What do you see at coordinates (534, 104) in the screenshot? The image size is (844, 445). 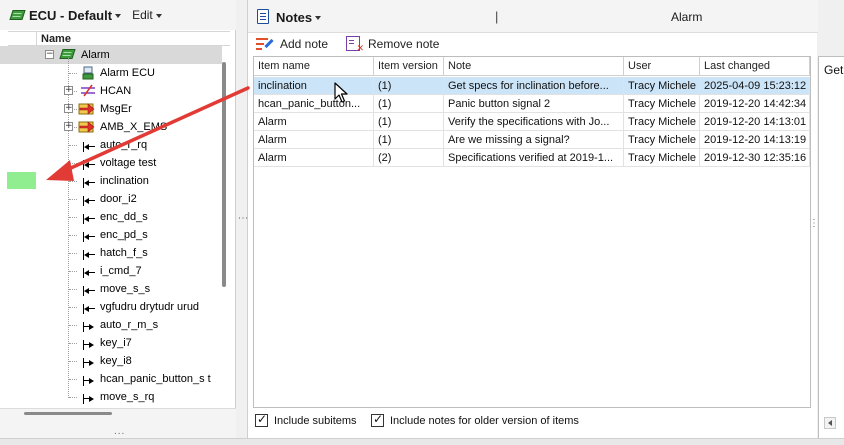 I see `cell-note: Panic button signal 2` at bounding box center [534, 104].